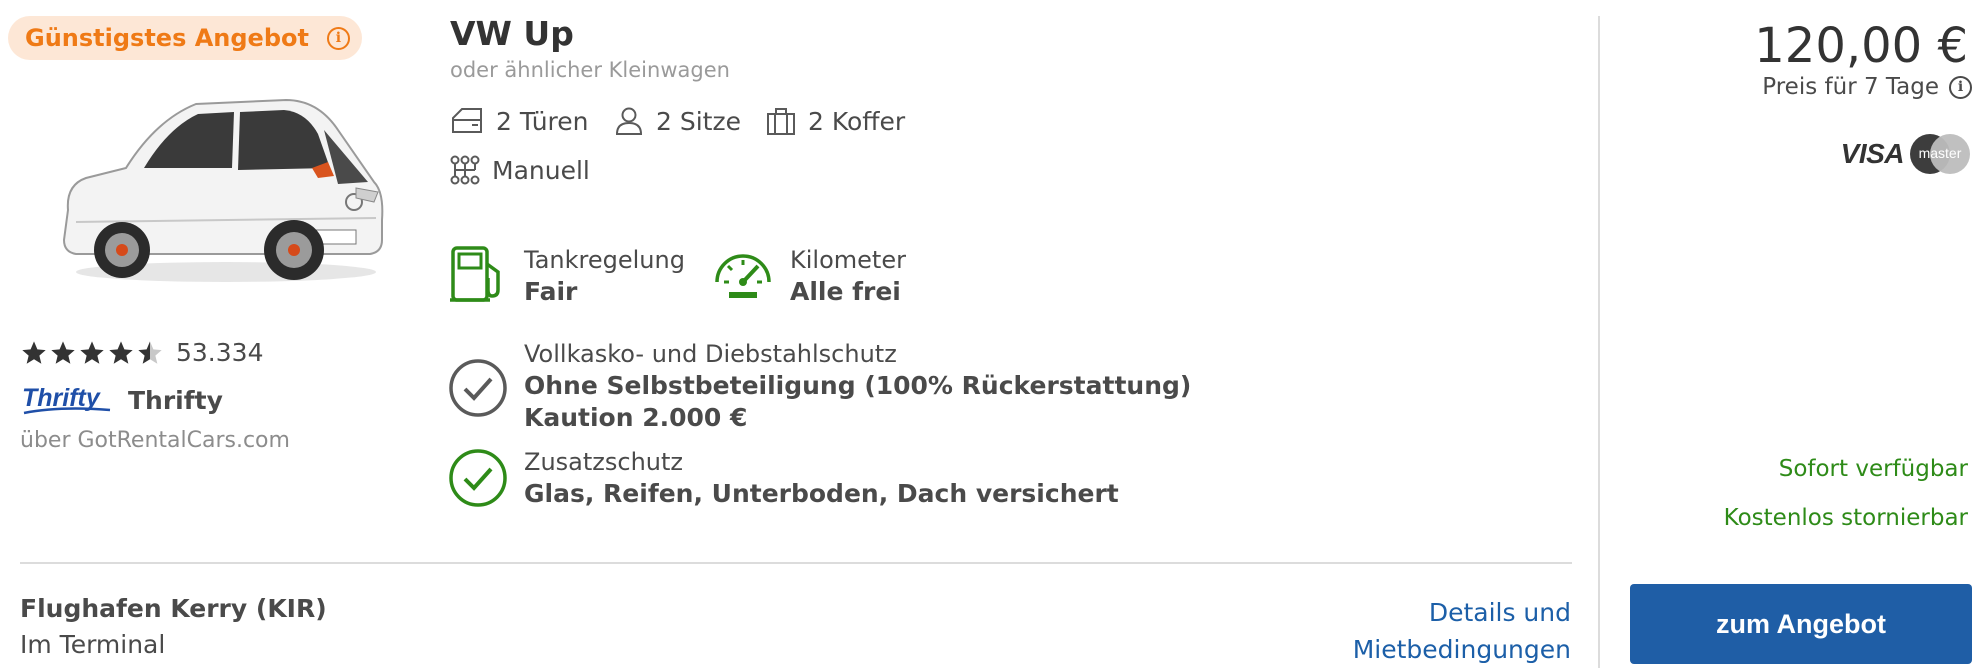 Image resolution: width=1976 pixels, height=668 pixels. I want to click on transmission-feature: Manuell, so click(520, 170).